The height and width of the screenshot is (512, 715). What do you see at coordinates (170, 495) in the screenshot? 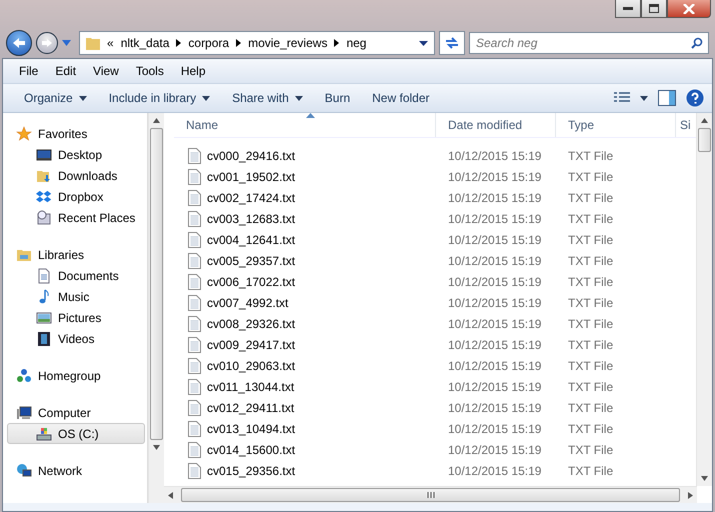
I see `scroll-left-icon` at bounding box center [170, 495].